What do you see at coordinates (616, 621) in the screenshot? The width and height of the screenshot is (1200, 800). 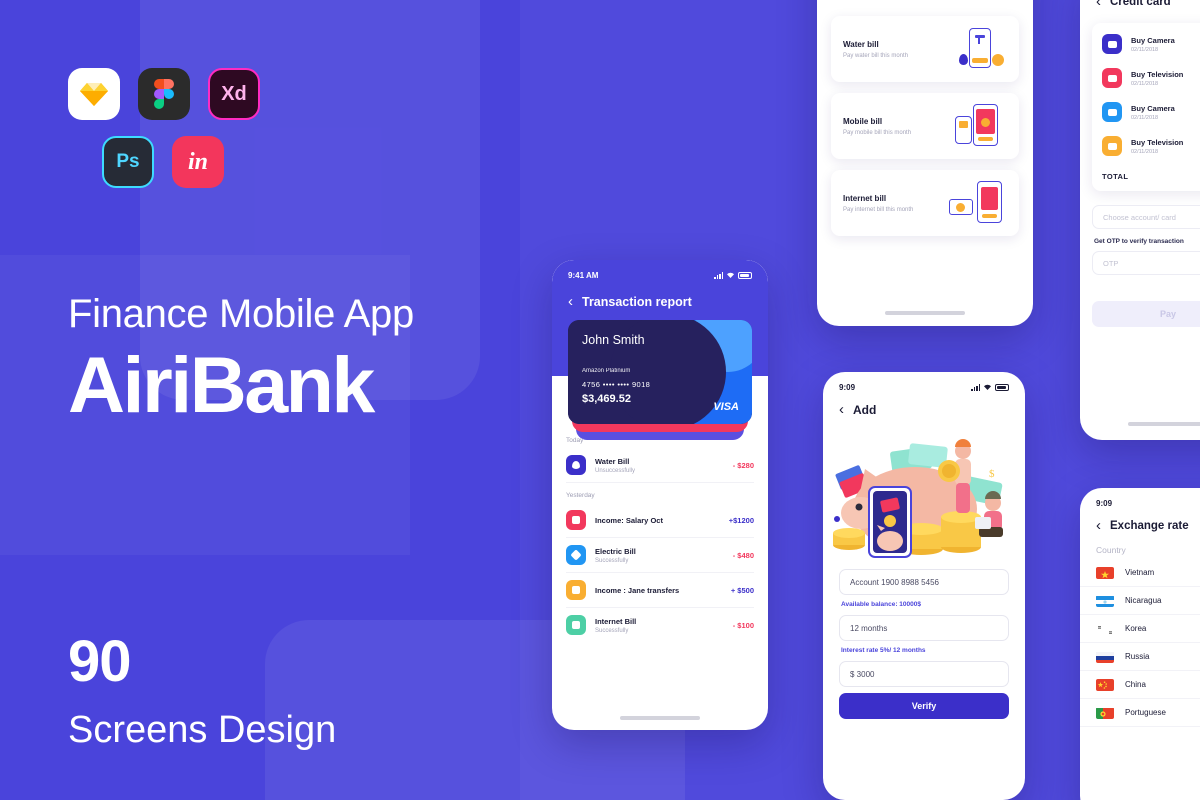 I see `transaction-title: Internet Bill` at bounding box center [616, 621].